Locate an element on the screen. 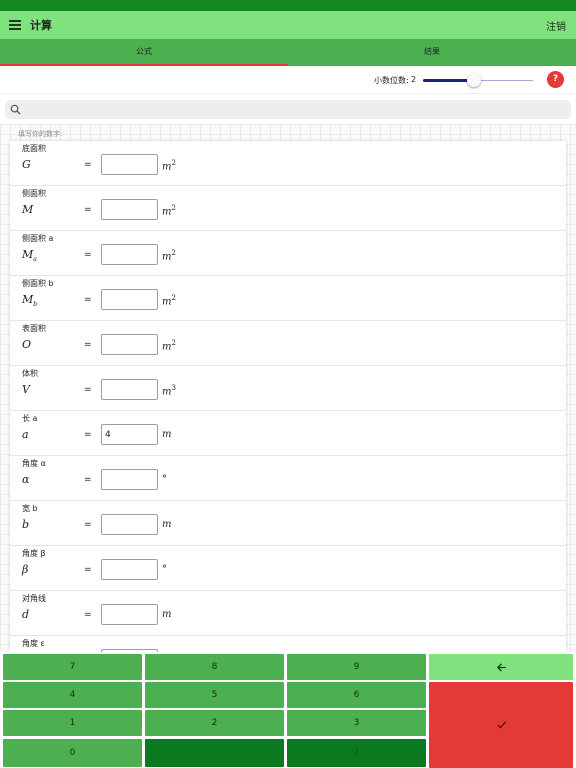  formula-row: 侧面积 a Ma = m2 is located at coordinates (288, 253).